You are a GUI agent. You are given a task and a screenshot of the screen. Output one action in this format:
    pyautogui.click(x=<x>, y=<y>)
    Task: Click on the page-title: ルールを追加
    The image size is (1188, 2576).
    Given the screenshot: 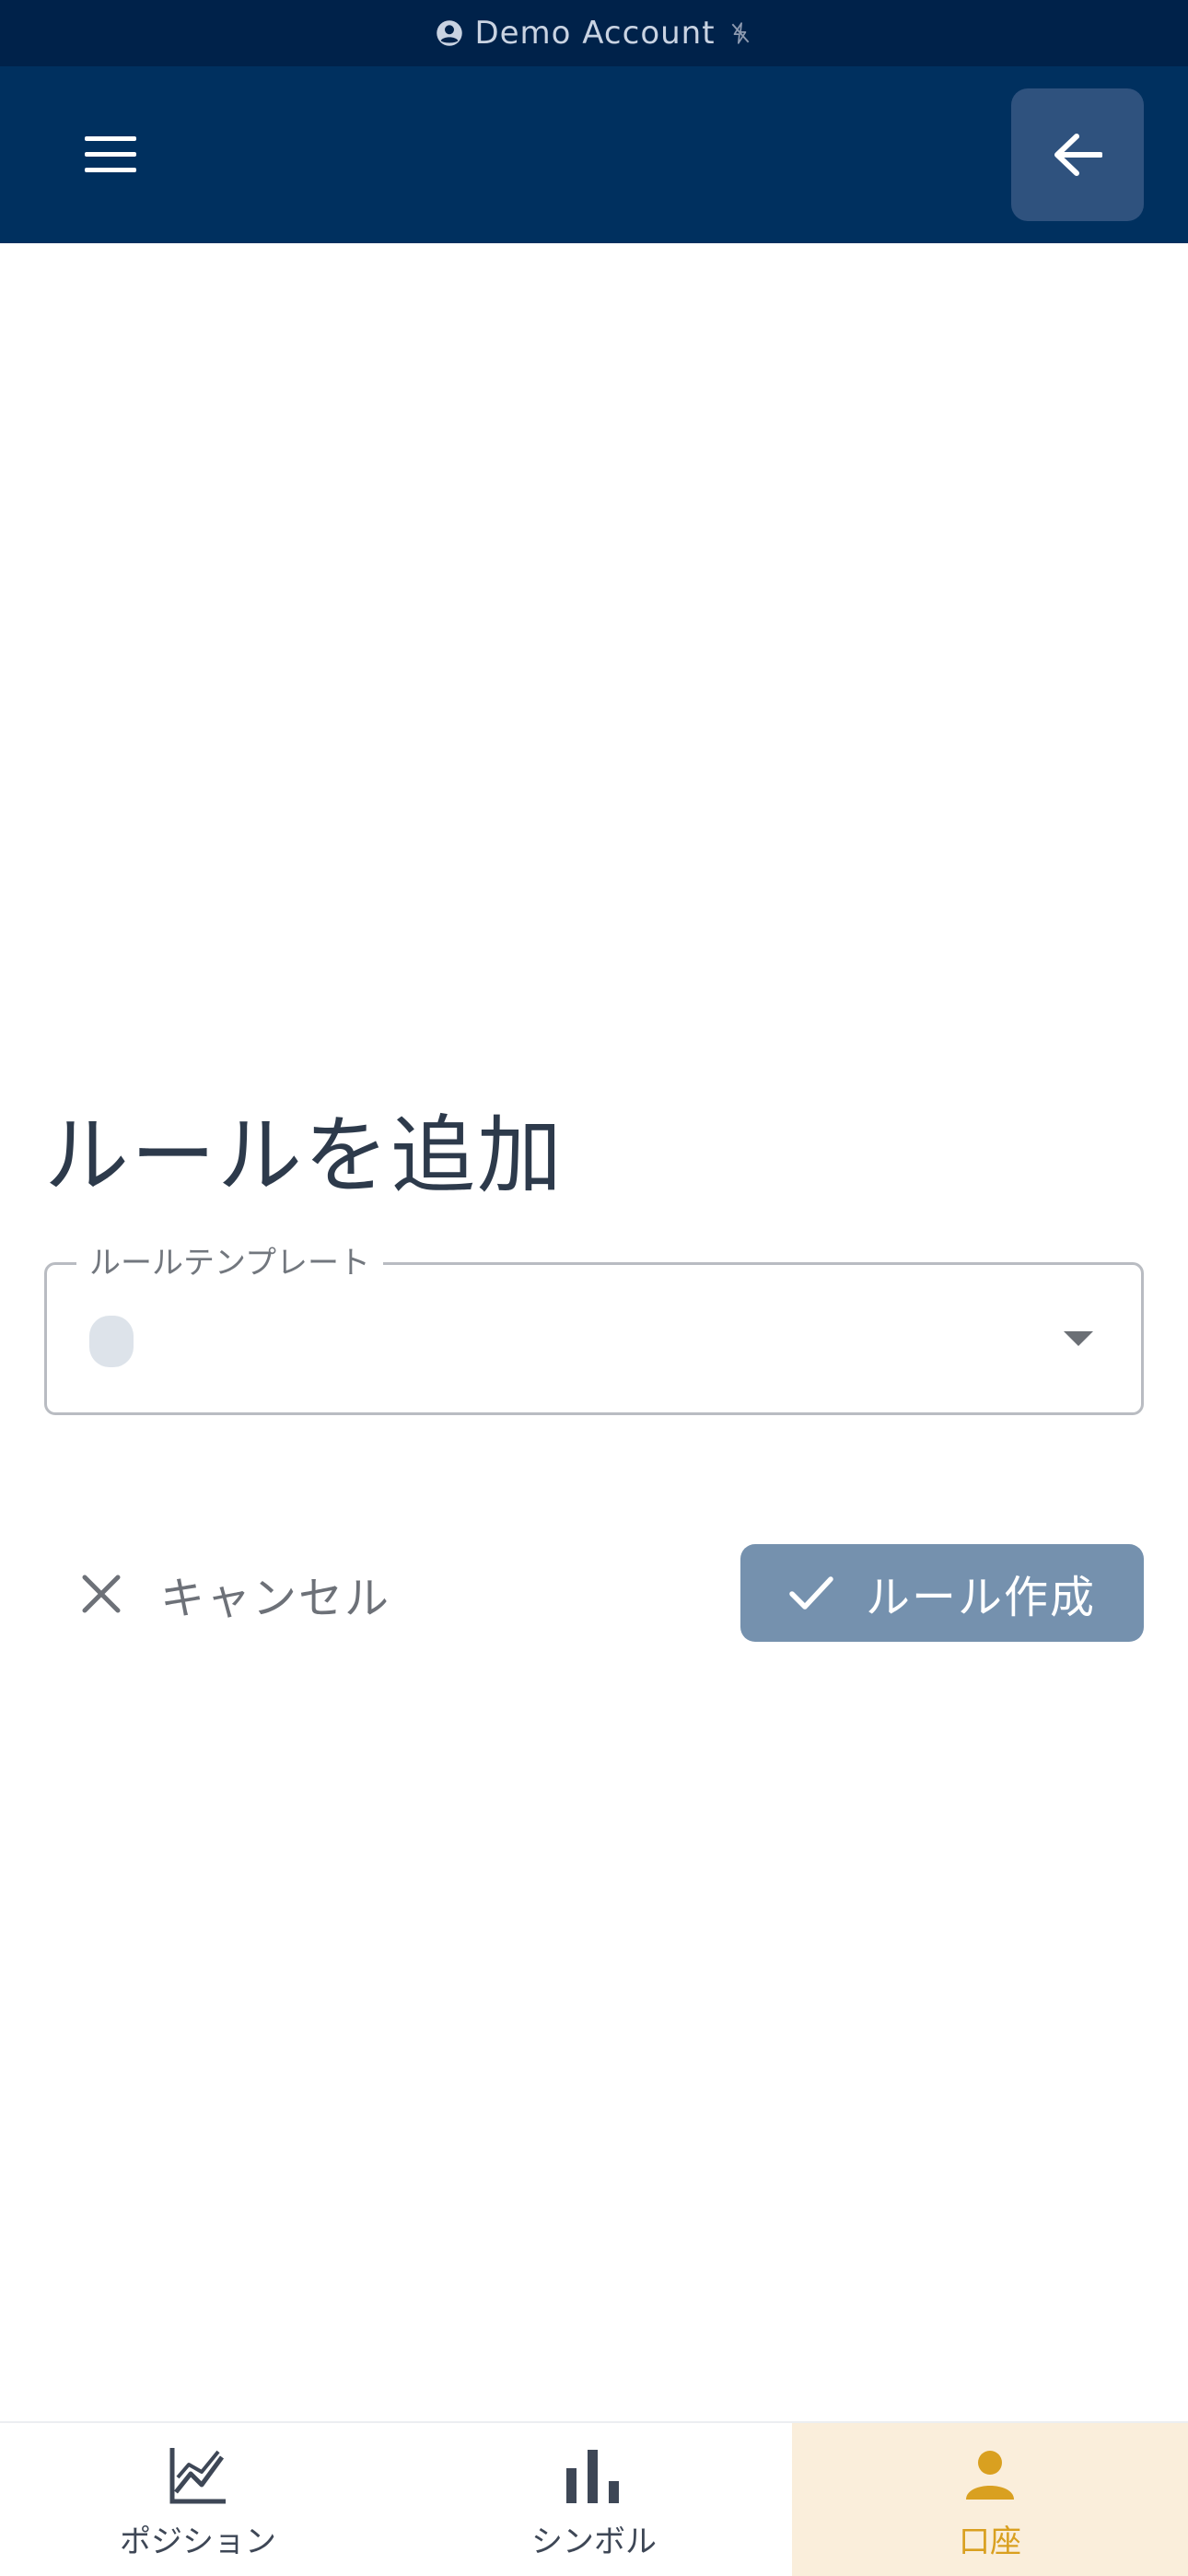 What is the action you would take?
    pyautogui.click(x=304, y=1156)
    